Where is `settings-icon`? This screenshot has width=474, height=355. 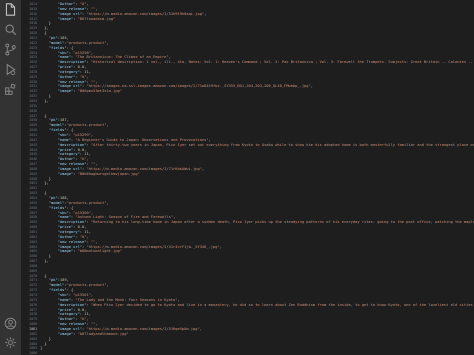
settings-icon is located at coordinates (10, 342).